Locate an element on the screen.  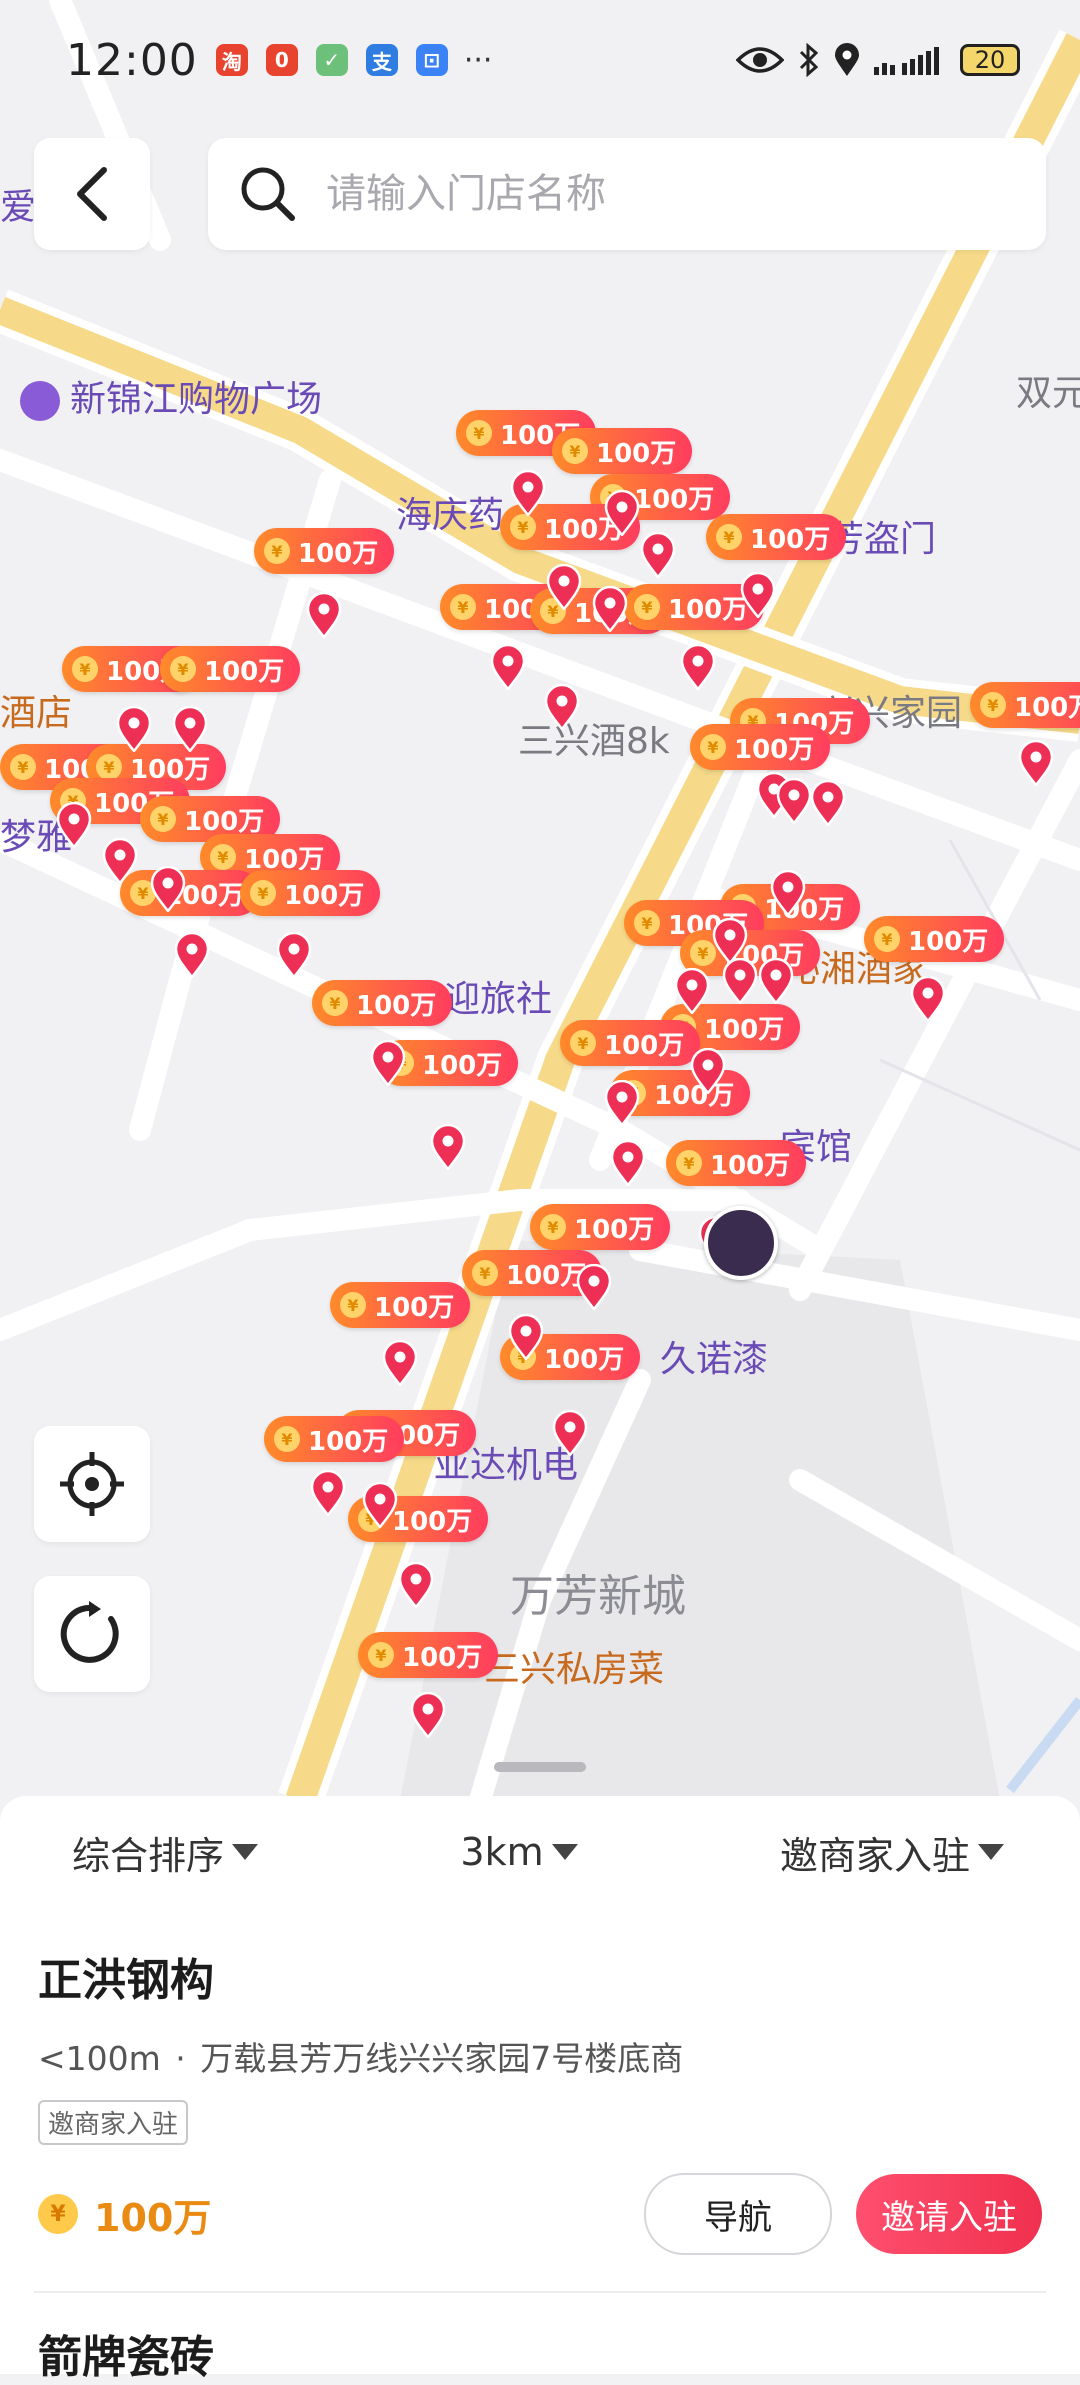
poi-label: 新锦江购物广场 is located at coordinates (171, 396).